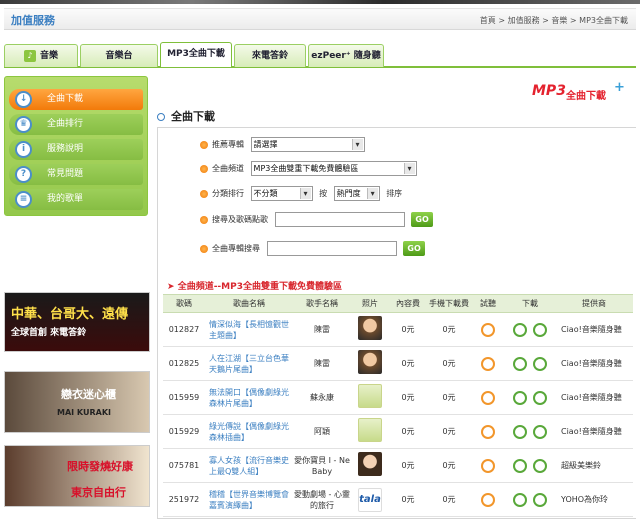 The height and width of the screenshot is (519, 640). Describe the element at coordinates (41, 55) in the screenshot. I see `tab-music: ♪ 音樂` at that location.